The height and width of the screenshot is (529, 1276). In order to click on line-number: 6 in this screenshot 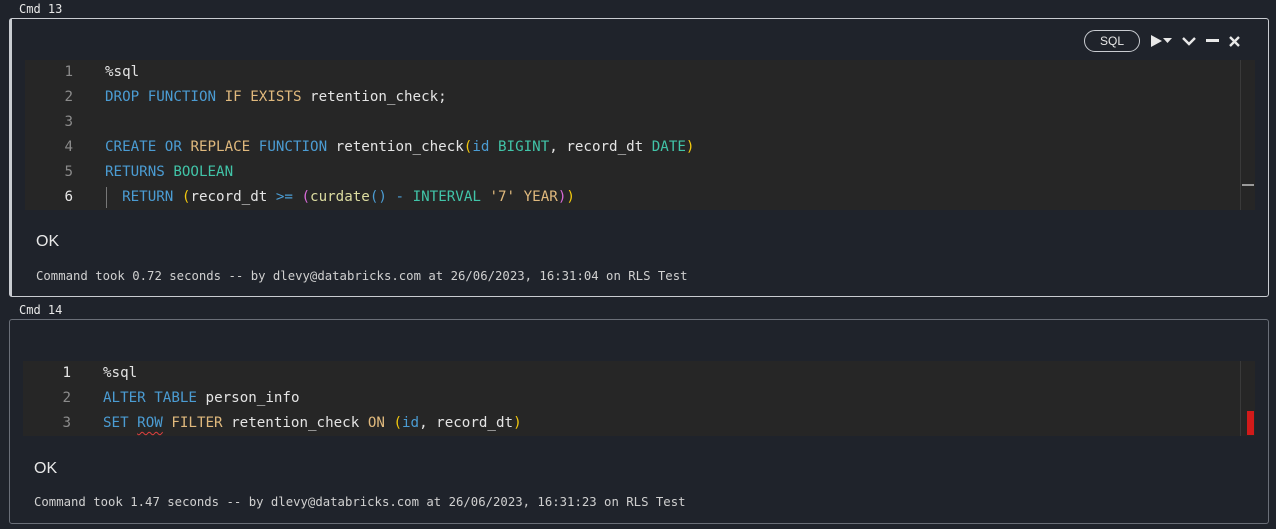, I will do `click(68, 197)`.